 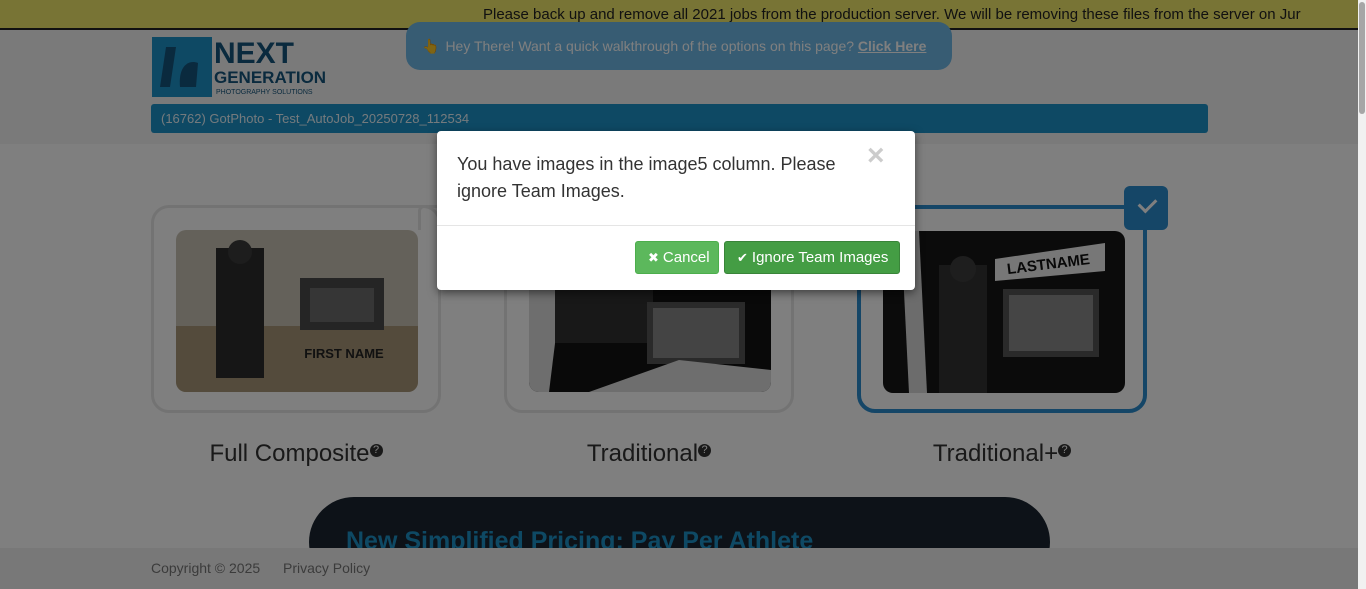 I want to click on checkmark-icon: ✔, so click(x=742, y=257).